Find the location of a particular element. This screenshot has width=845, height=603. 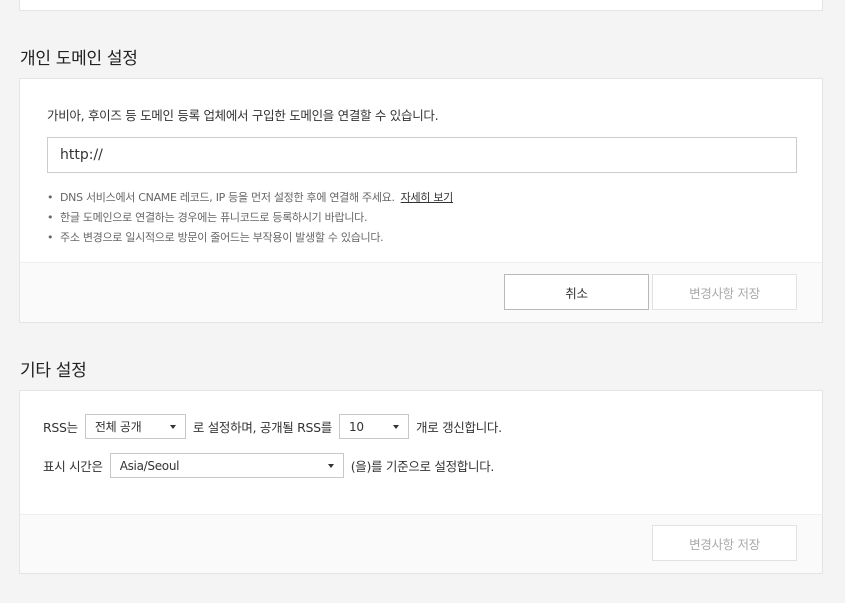

cancel-button: 취소 is located at coordinates (576, 292).